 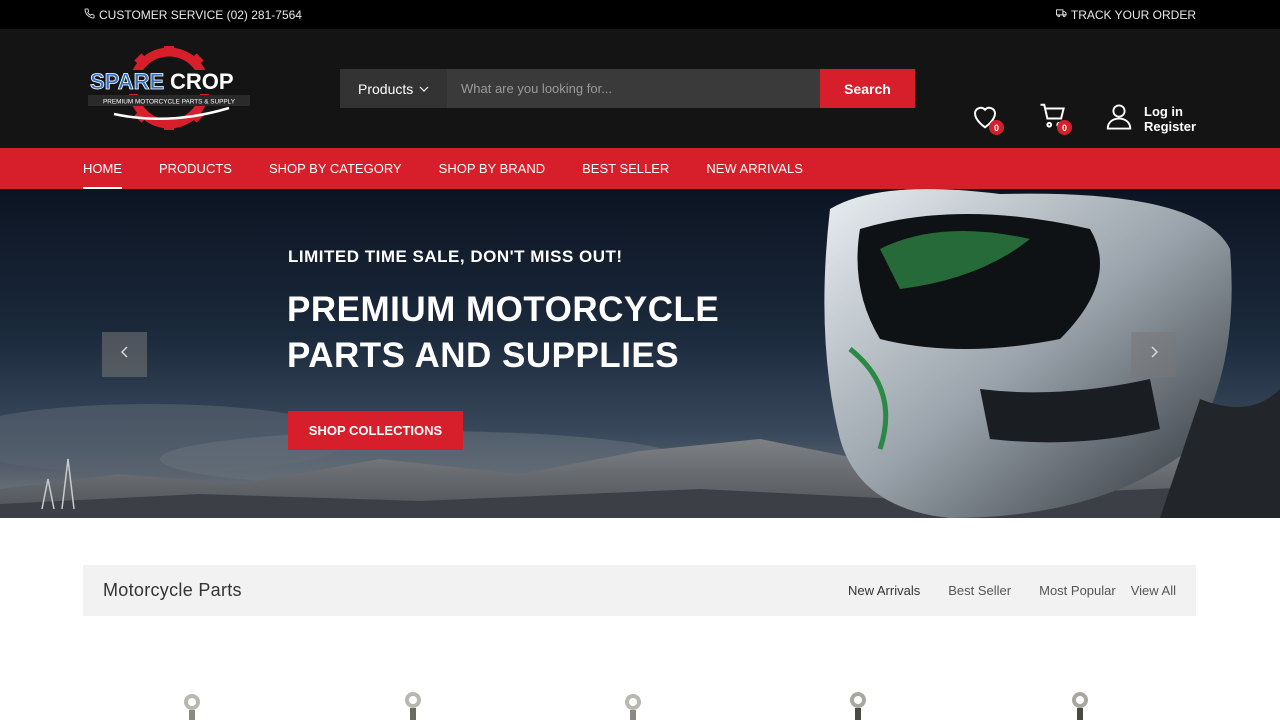 I want to click on nav-products: PRODUCTS, so click(x=195, y=168).